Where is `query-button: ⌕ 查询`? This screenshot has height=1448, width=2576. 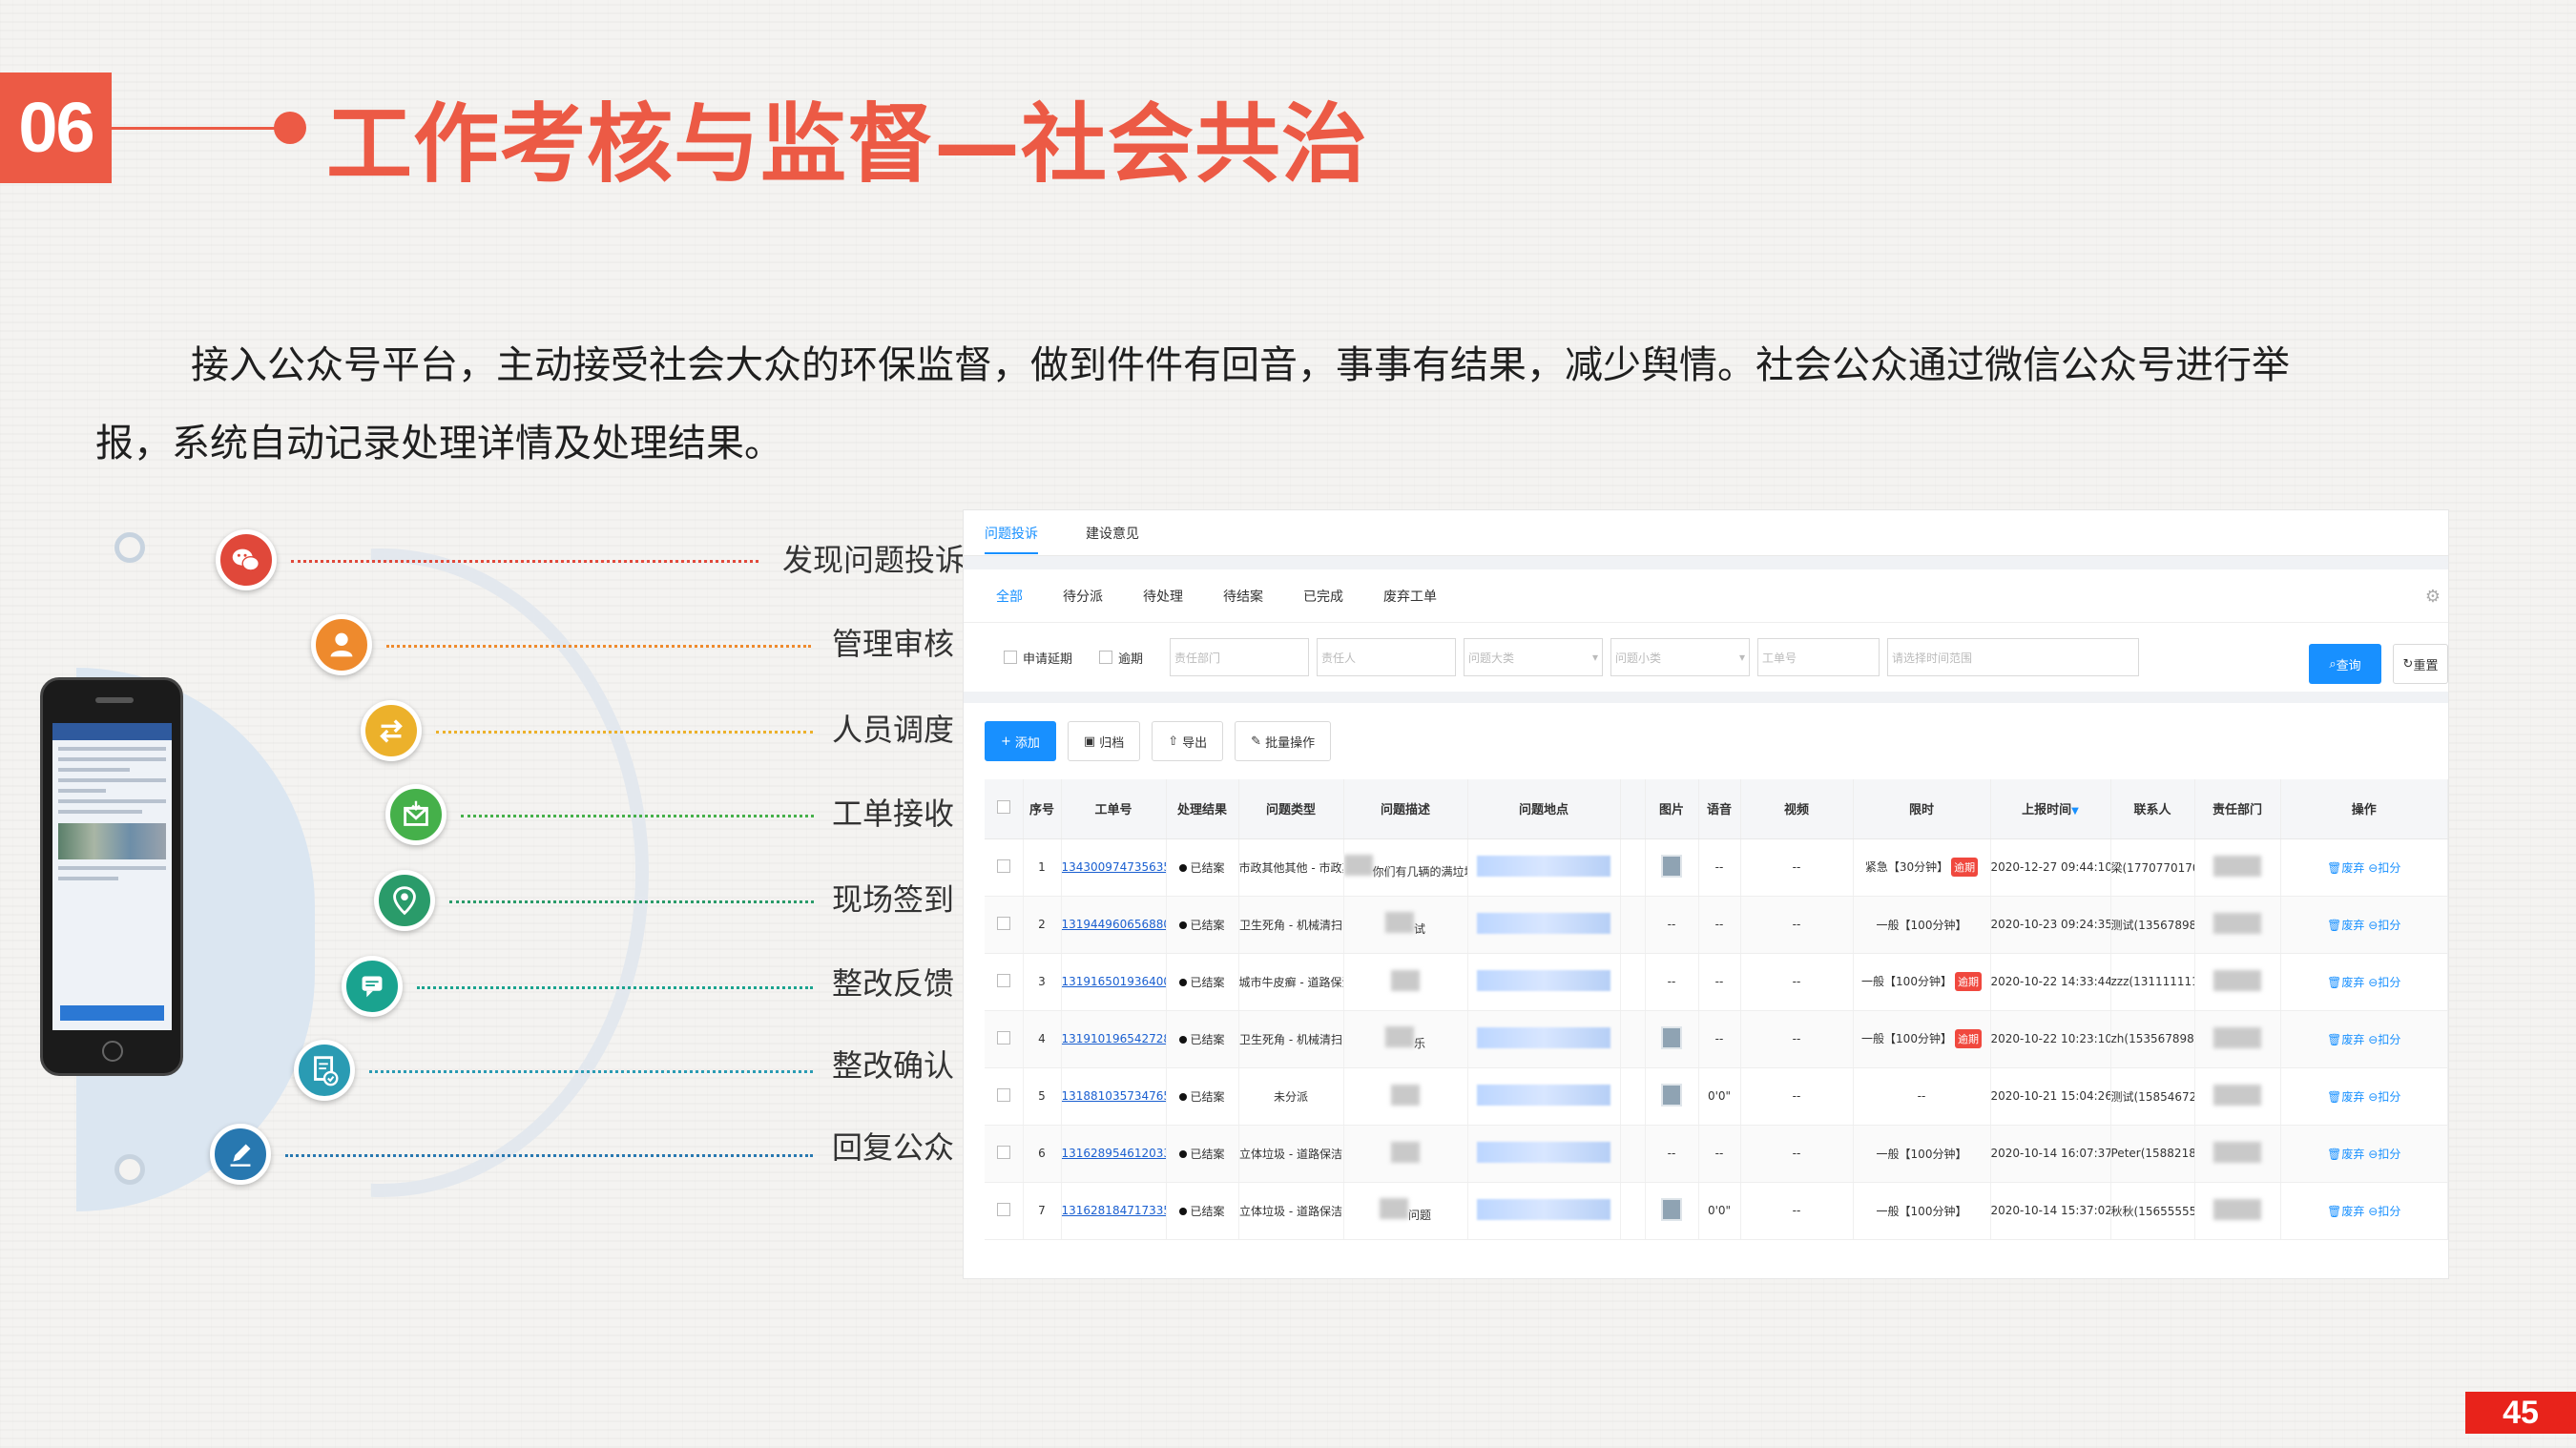
query-button: ⌕ 查询 is located at coordinates (2345, 664).